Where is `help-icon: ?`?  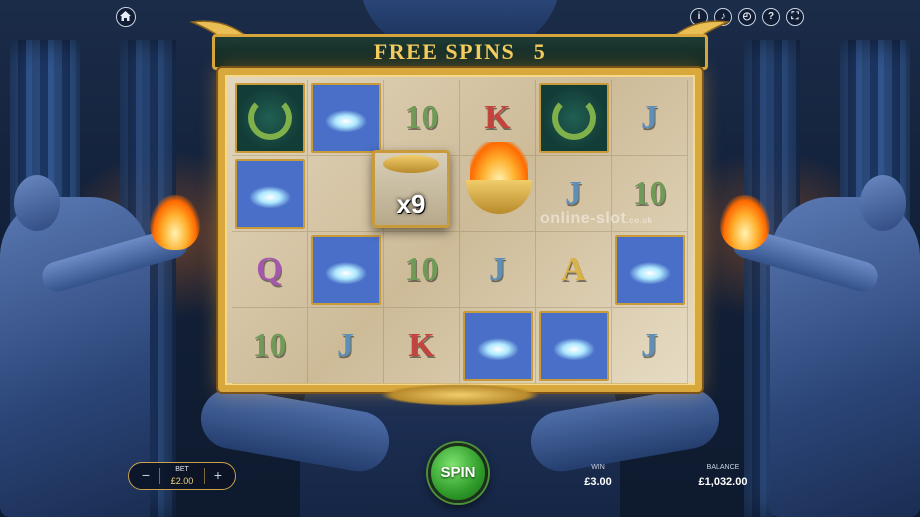
help-icon: ? is located at coordinates (771, 17).